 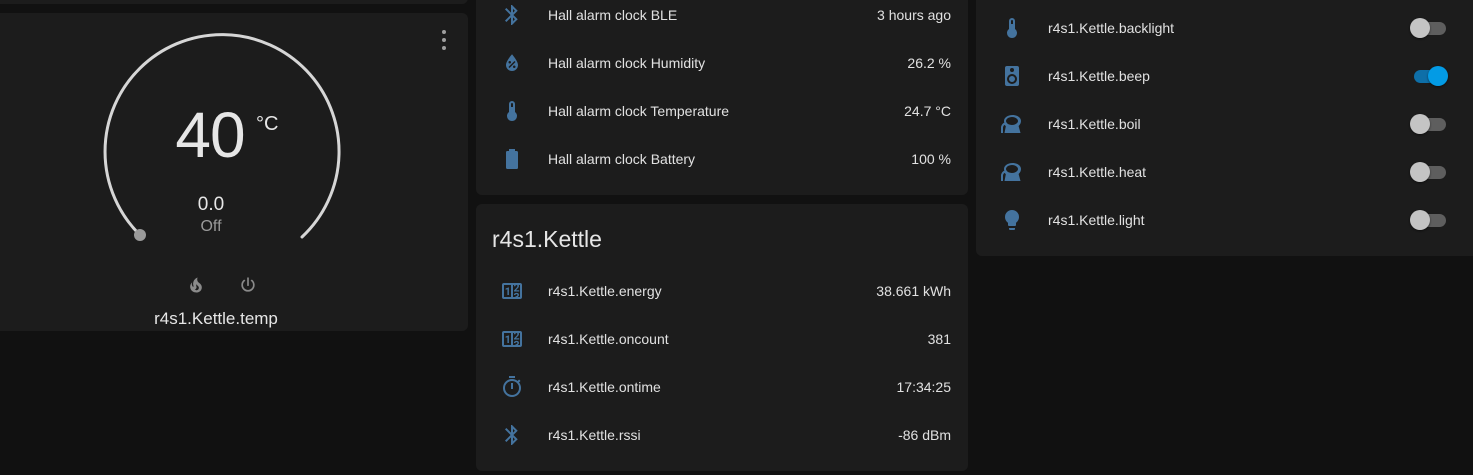 What do you see at coordinates (1111, 28) in the screenshot?
I see `switch-label: r4s1.Kettle.backlight` at bounding box center [1111, 28].